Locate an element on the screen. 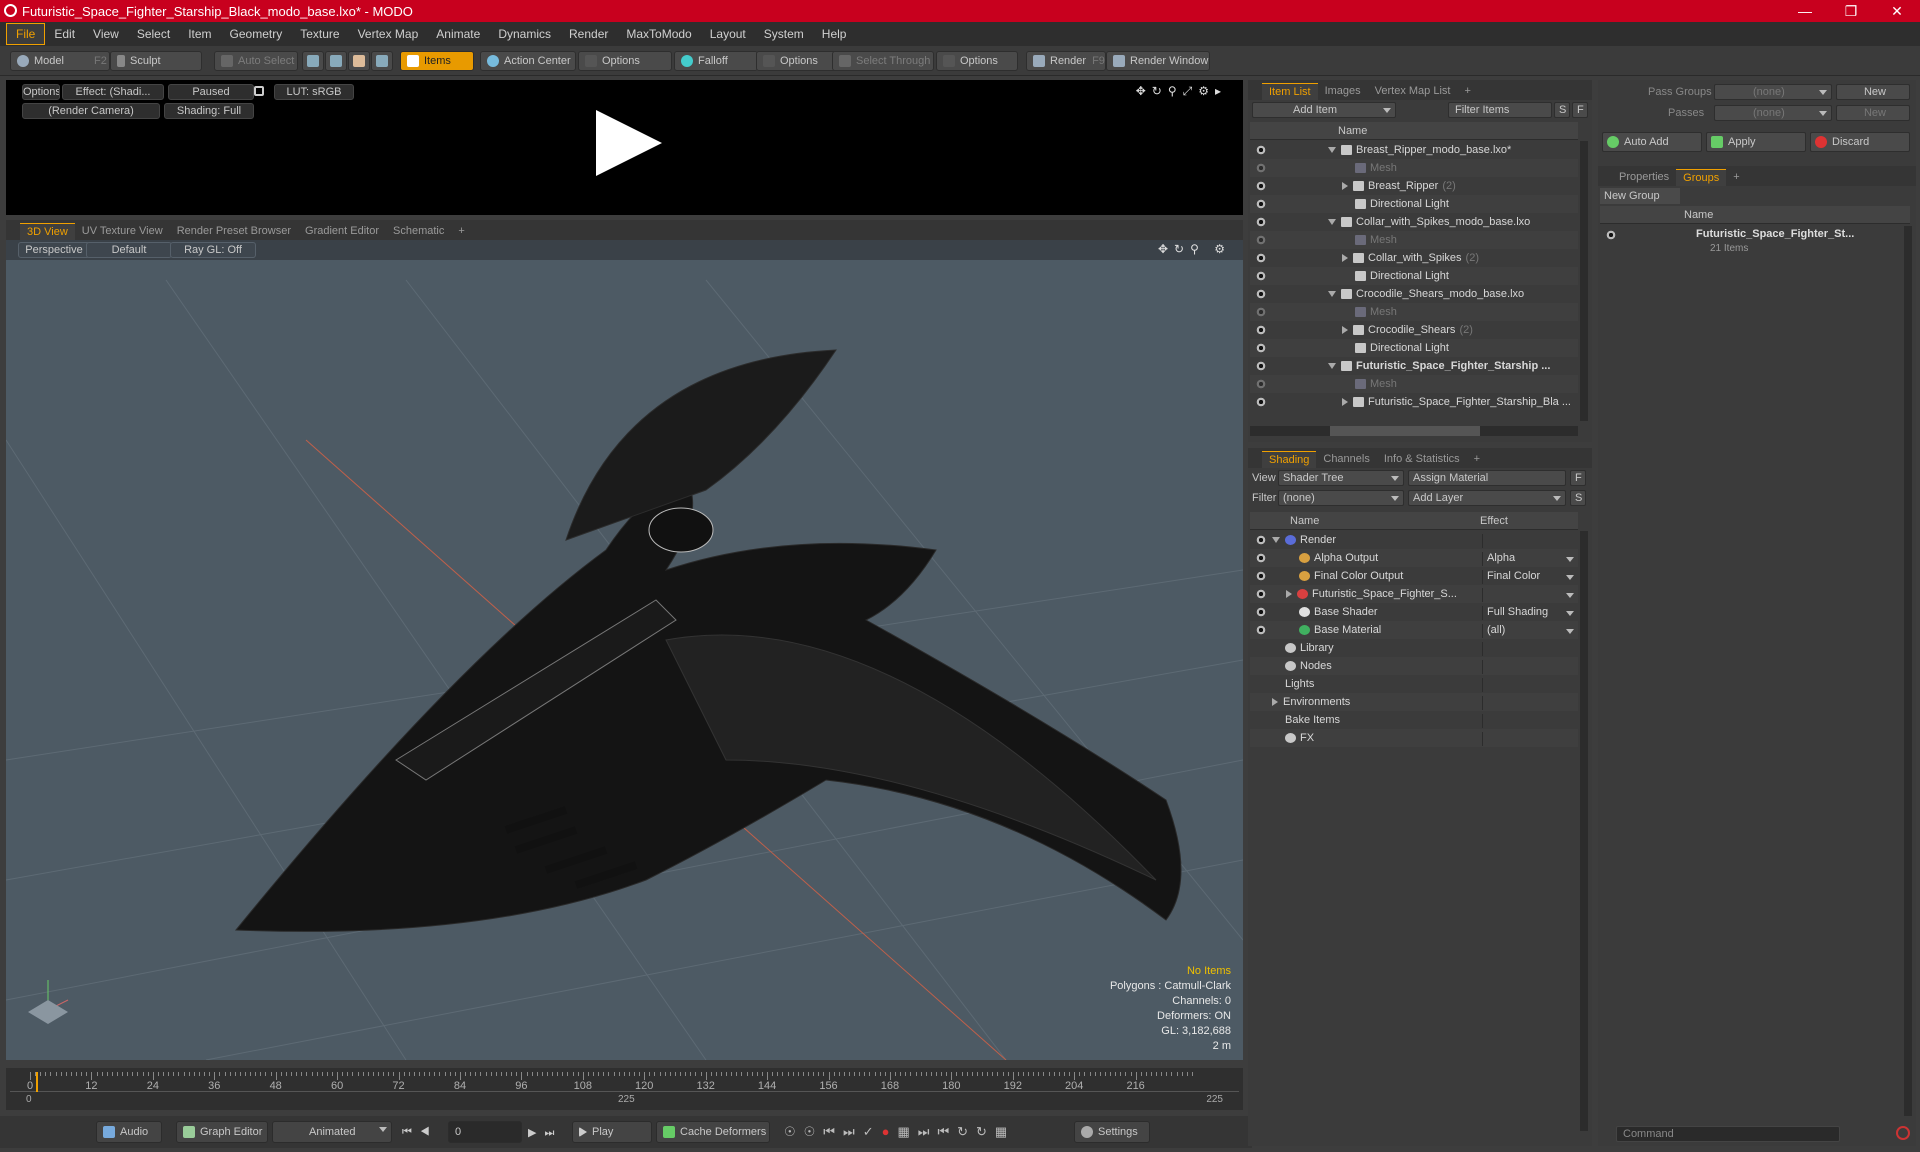 Image resolution: width=1920 pixels, height=1152 pixels. tab-info-statistics: Info & Statistics is located at coordinates (1422, 459).